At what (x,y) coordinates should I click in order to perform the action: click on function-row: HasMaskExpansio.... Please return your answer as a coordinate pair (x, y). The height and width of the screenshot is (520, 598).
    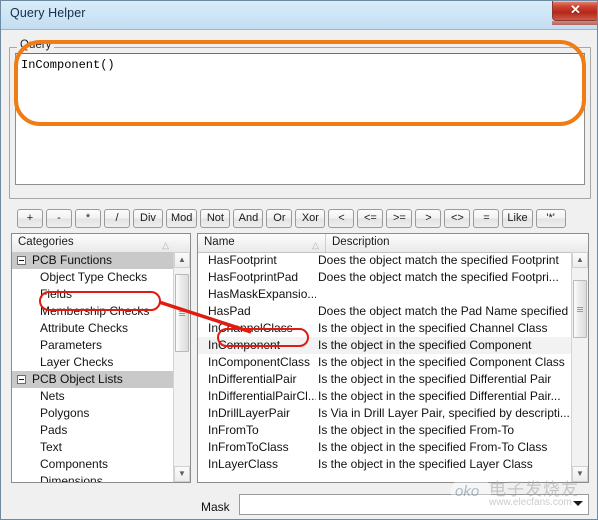
    Looking at the image, I should click on (385, 294).